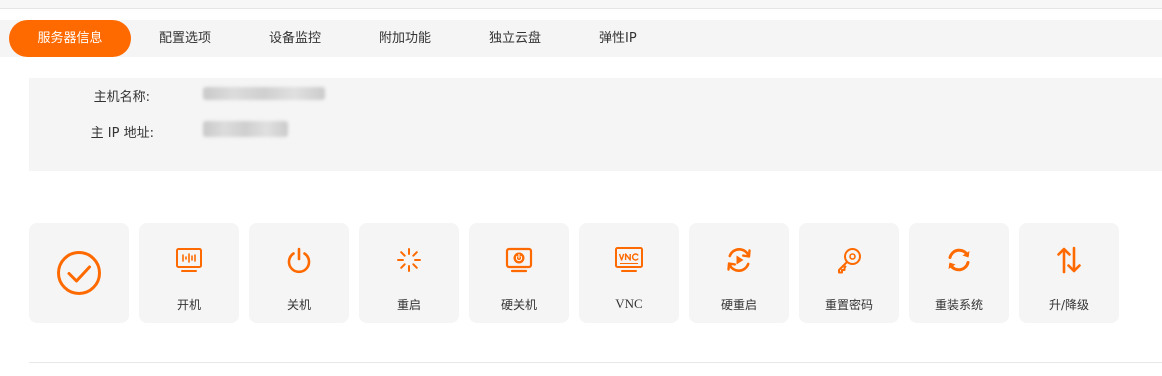 This screenshot has width=1162, height=376. I want to click on hard-shutdown-button: 硬关机, so click(519, 273).